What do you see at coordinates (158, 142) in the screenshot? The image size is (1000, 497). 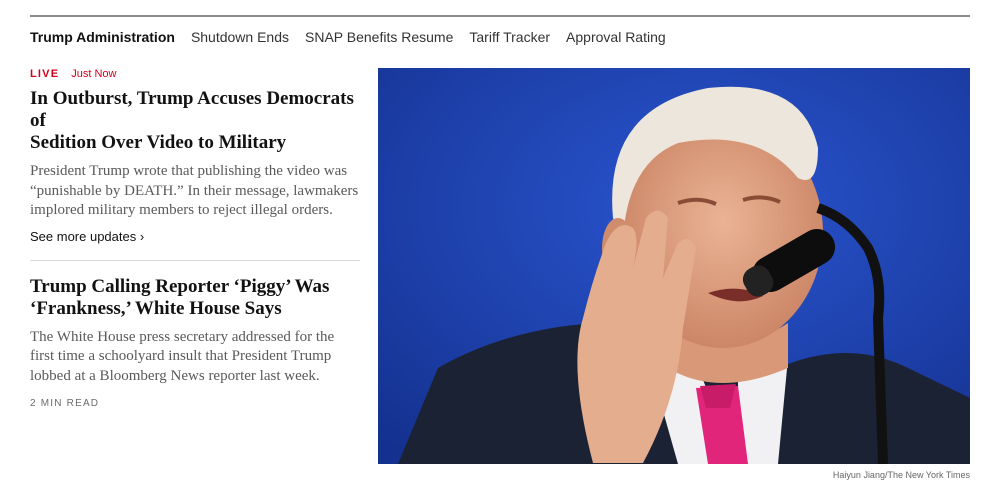 I see `headline-line-2: Sedition Over Video to Military` at bounding box center [158, 142].